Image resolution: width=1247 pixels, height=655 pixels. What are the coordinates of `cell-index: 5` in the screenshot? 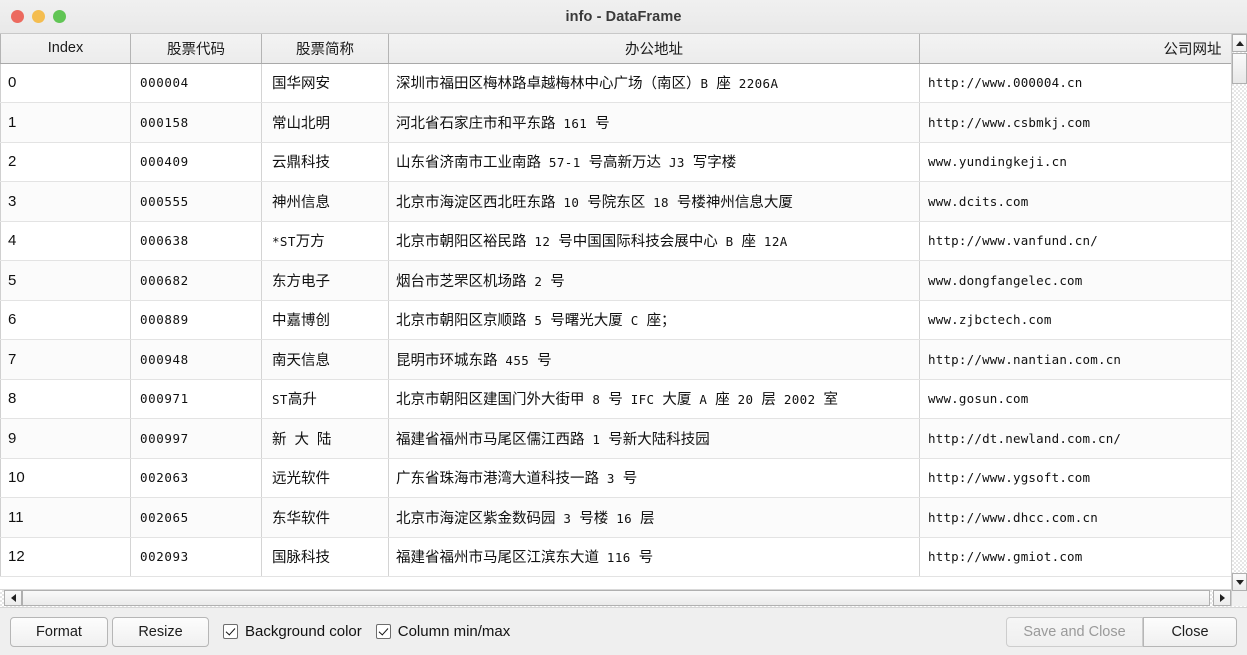 It's located at (65, 280).